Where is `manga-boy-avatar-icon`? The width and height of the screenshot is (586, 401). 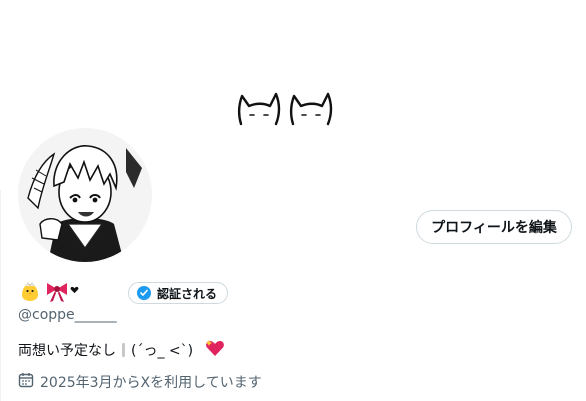
manga-boy-avatar-icon is located at coordinates (85, 195).